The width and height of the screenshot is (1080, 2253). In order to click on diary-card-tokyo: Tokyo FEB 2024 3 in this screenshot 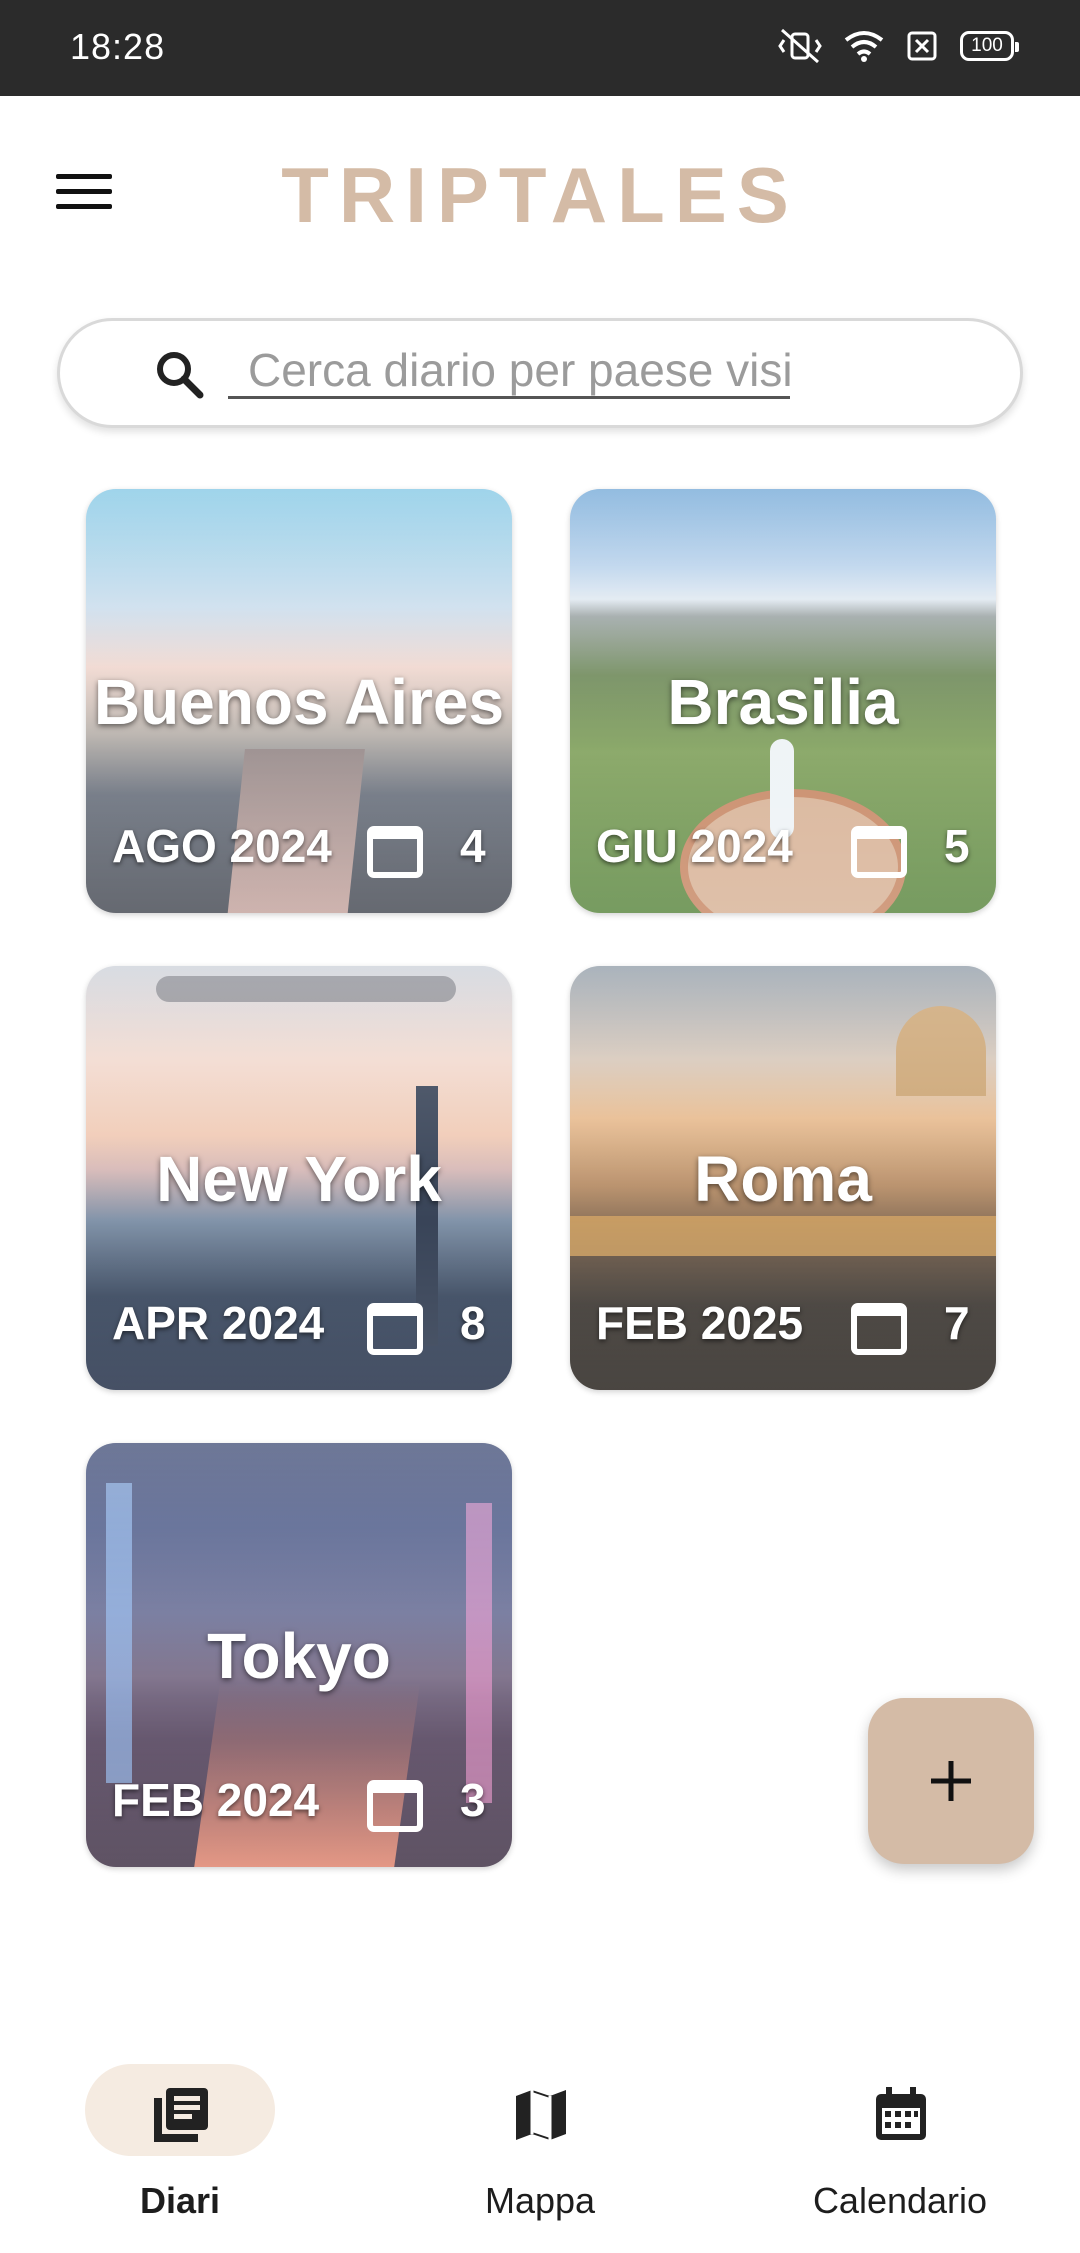, I will do `click(299, 1655)`.